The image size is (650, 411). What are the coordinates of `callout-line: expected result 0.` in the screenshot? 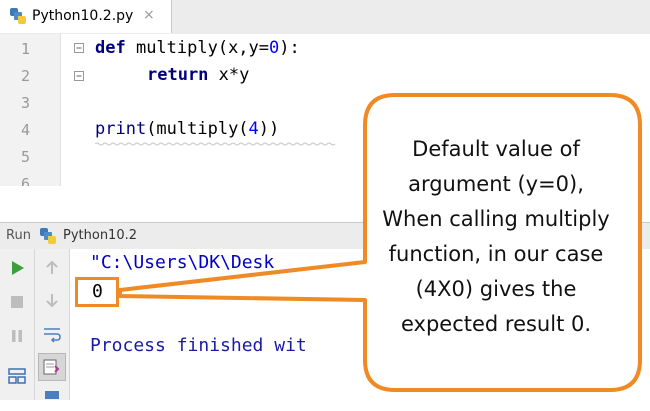 It's located at (496, 324).